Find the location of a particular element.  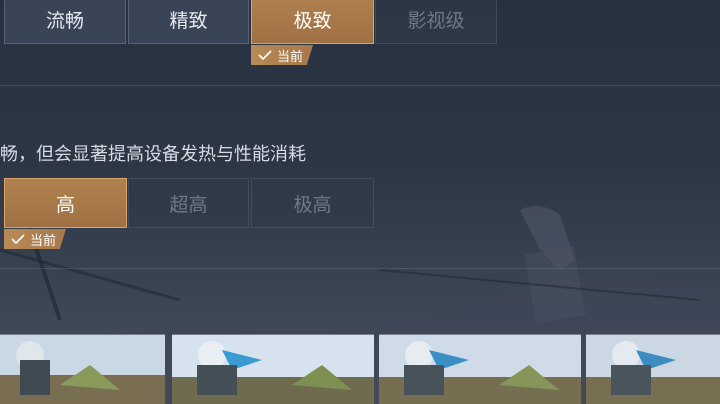

quality-option-ultimate: 极致 is located at coordinates (312, 22).